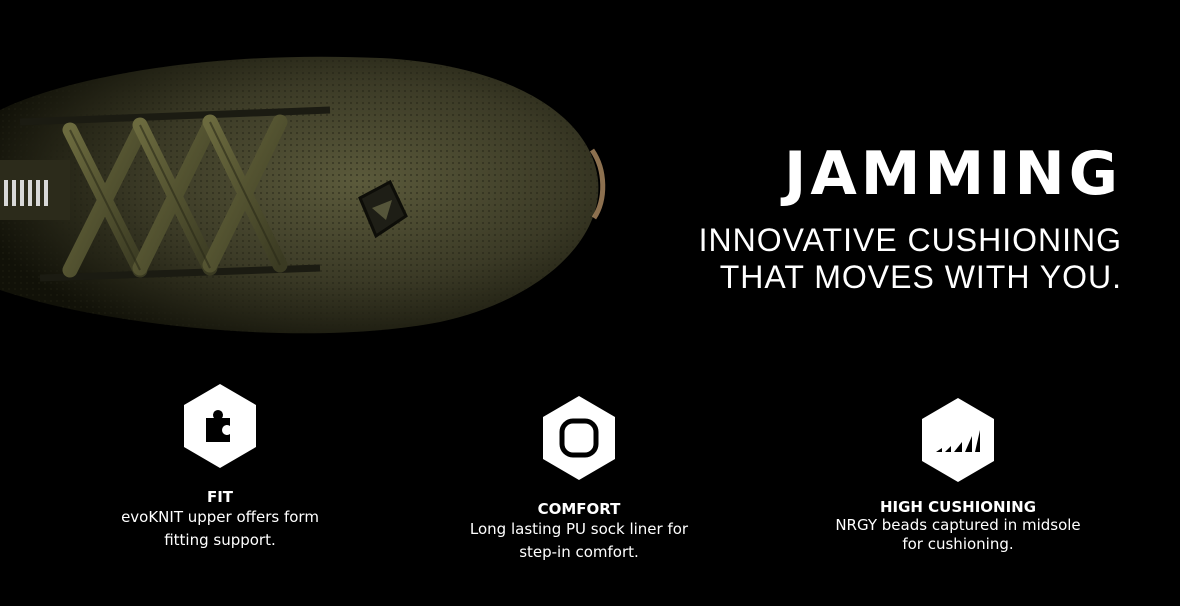 The height and width of the screenshot is (606, 1180). What do you see at coordinates (220, 540) in the screenshot?
I see `feature-description-line: fitting support.` at bounding box center [220, 540].